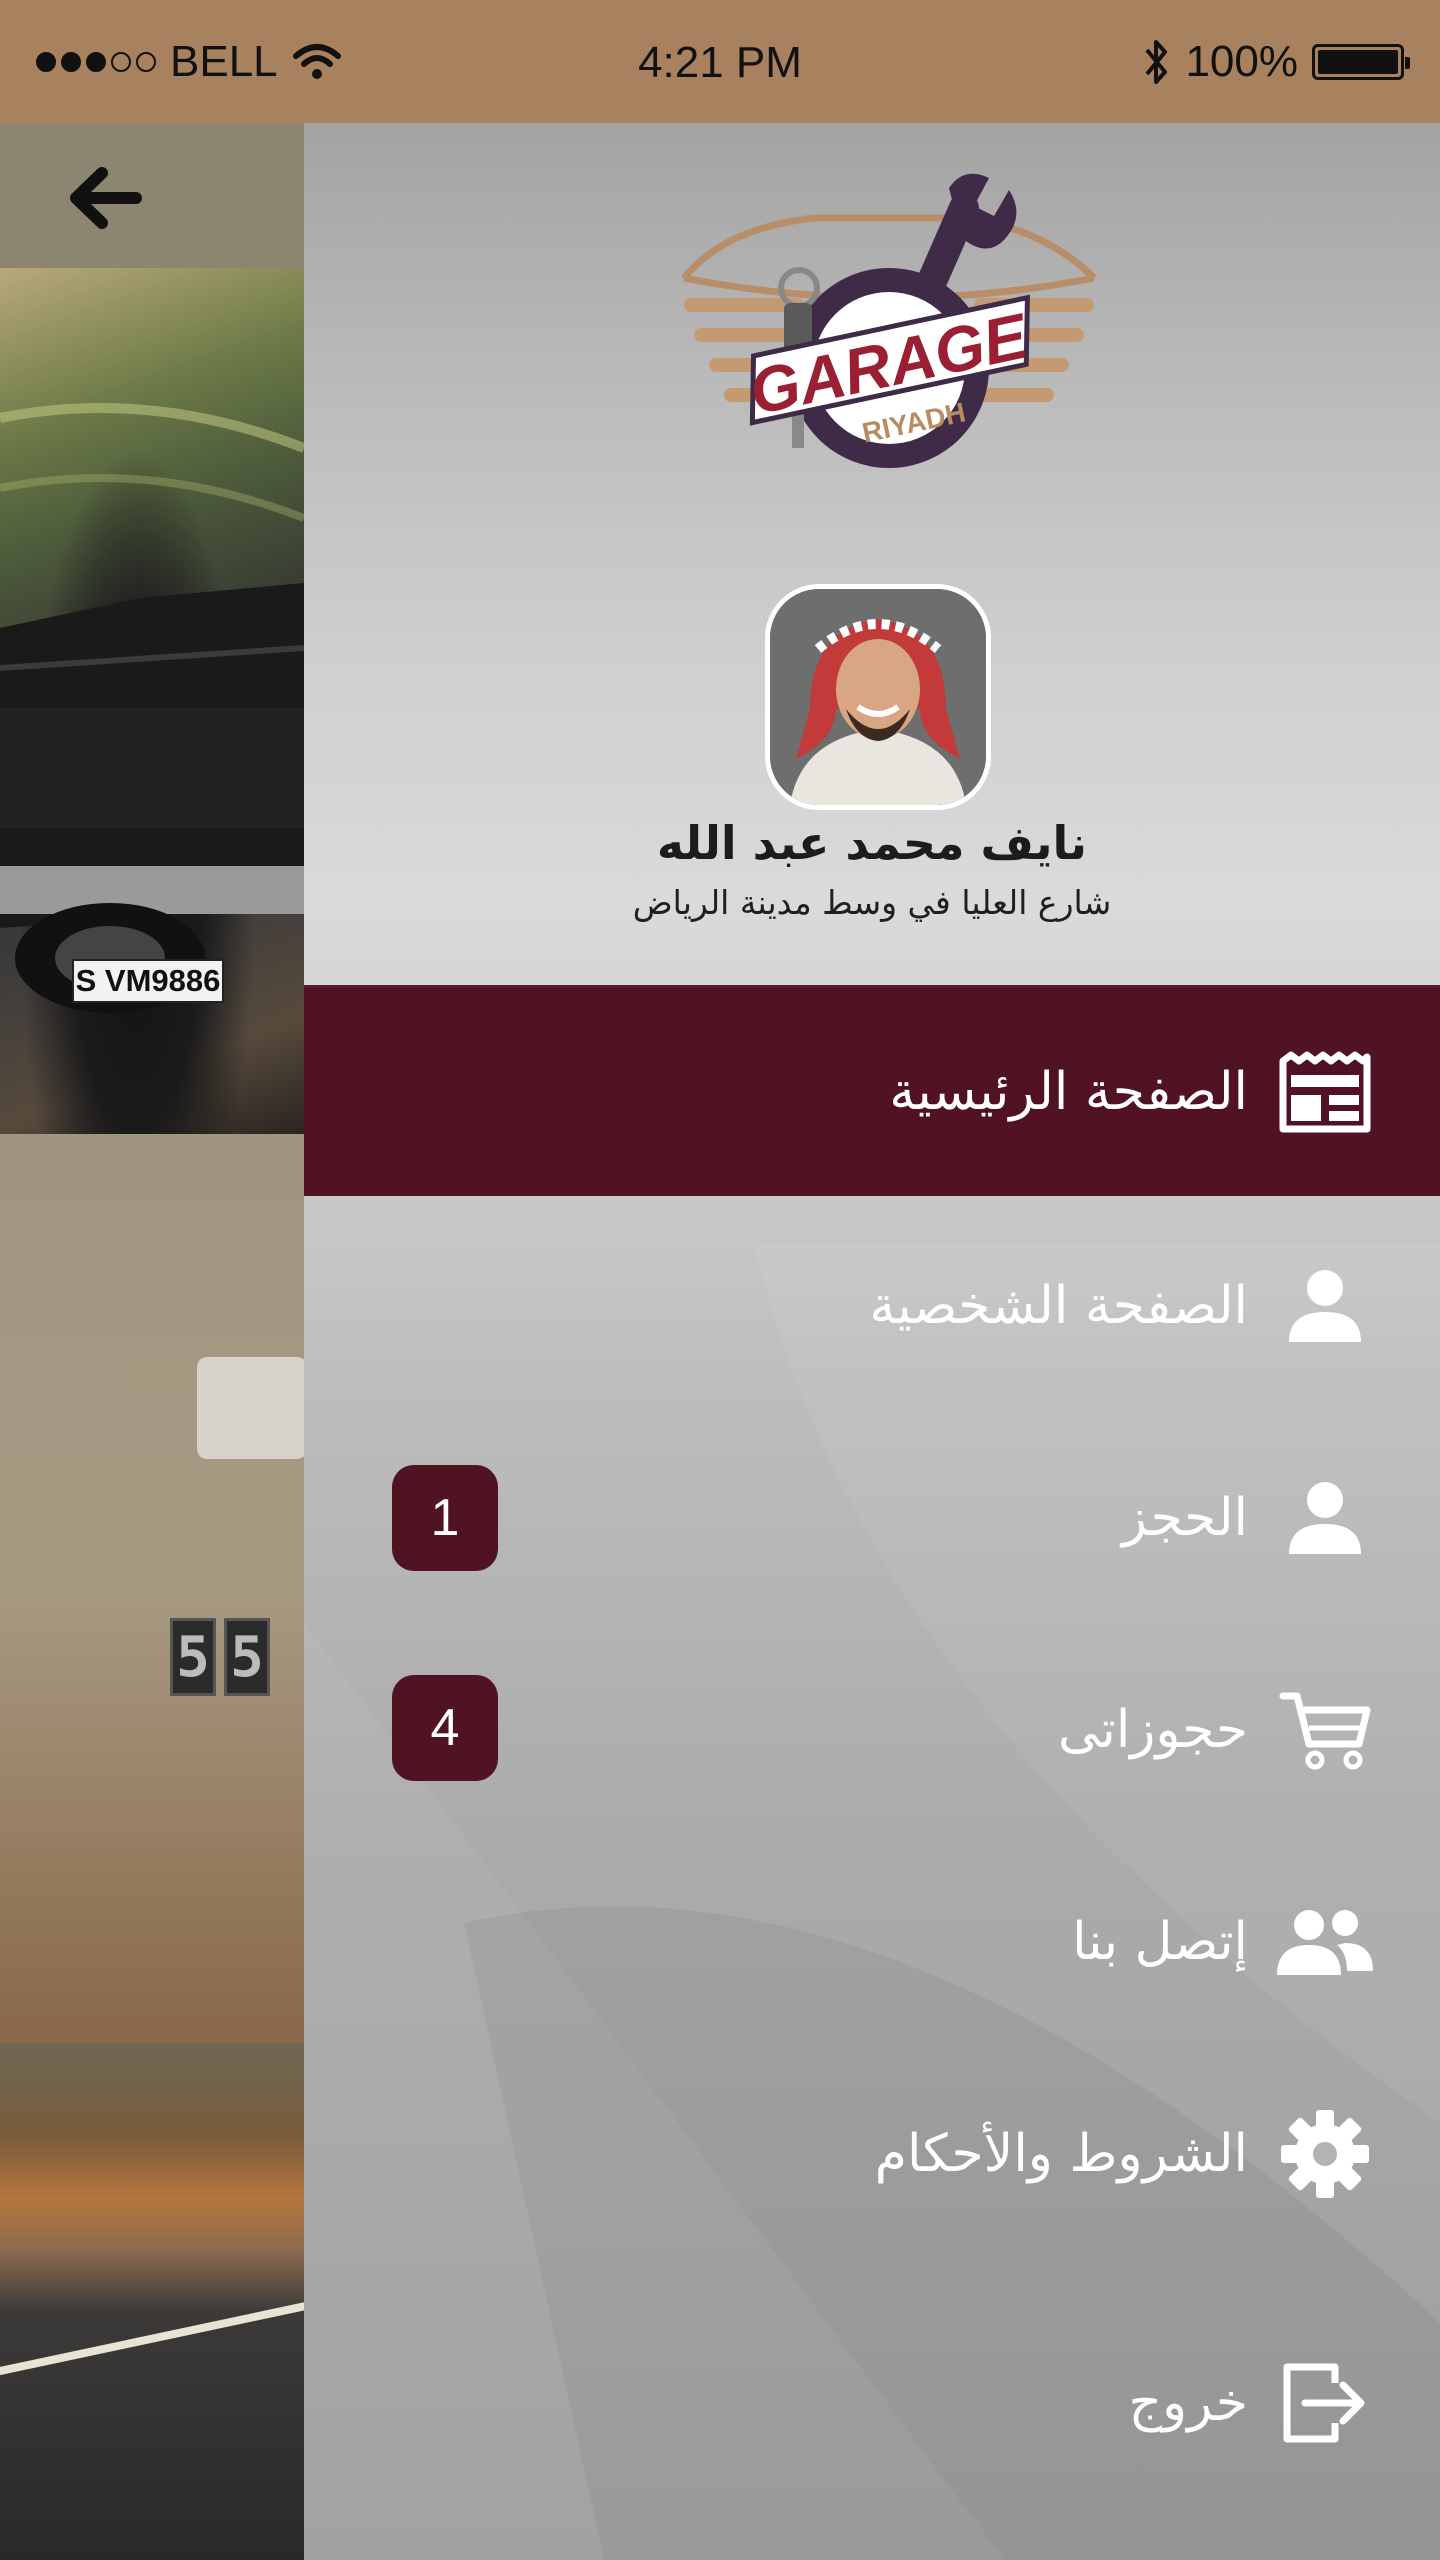 The height and width of the screenshot is (2560, 1440). What do you see at coordinates (104, 198) in the screenshot?
I see `back-arrow-icon` at bounding box center [104, 198].